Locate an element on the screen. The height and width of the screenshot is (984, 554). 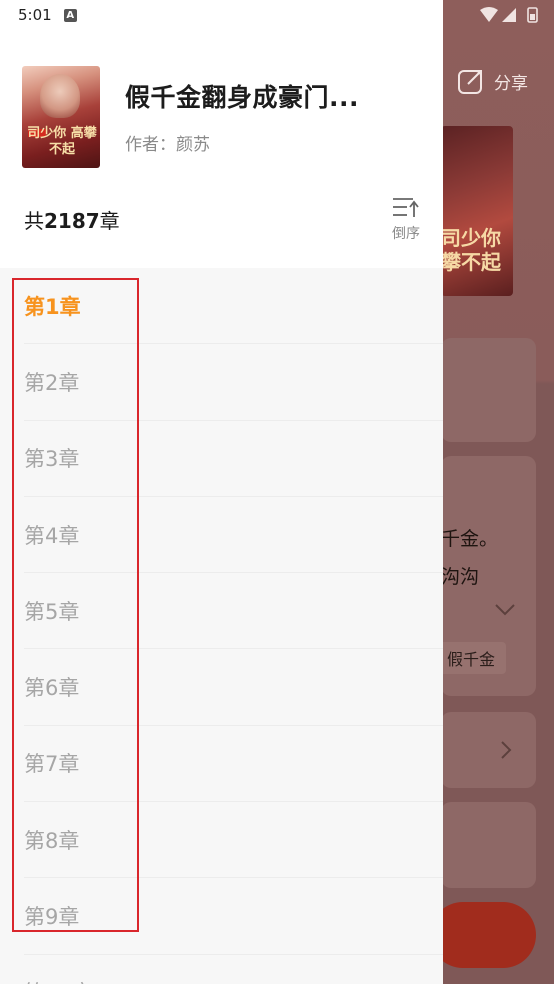
bg-tag: 假千金 is located at coordinates (471, 658).